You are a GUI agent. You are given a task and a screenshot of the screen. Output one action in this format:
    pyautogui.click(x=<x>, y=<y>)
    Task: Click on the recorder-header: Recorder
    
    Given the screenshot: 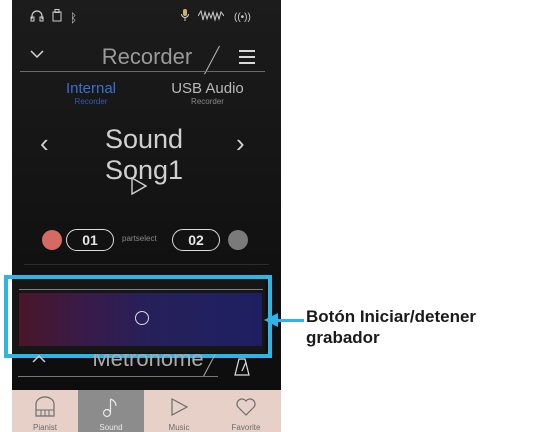 What is the action you would take?
    pyautogui.click(x=146, y=58)
    